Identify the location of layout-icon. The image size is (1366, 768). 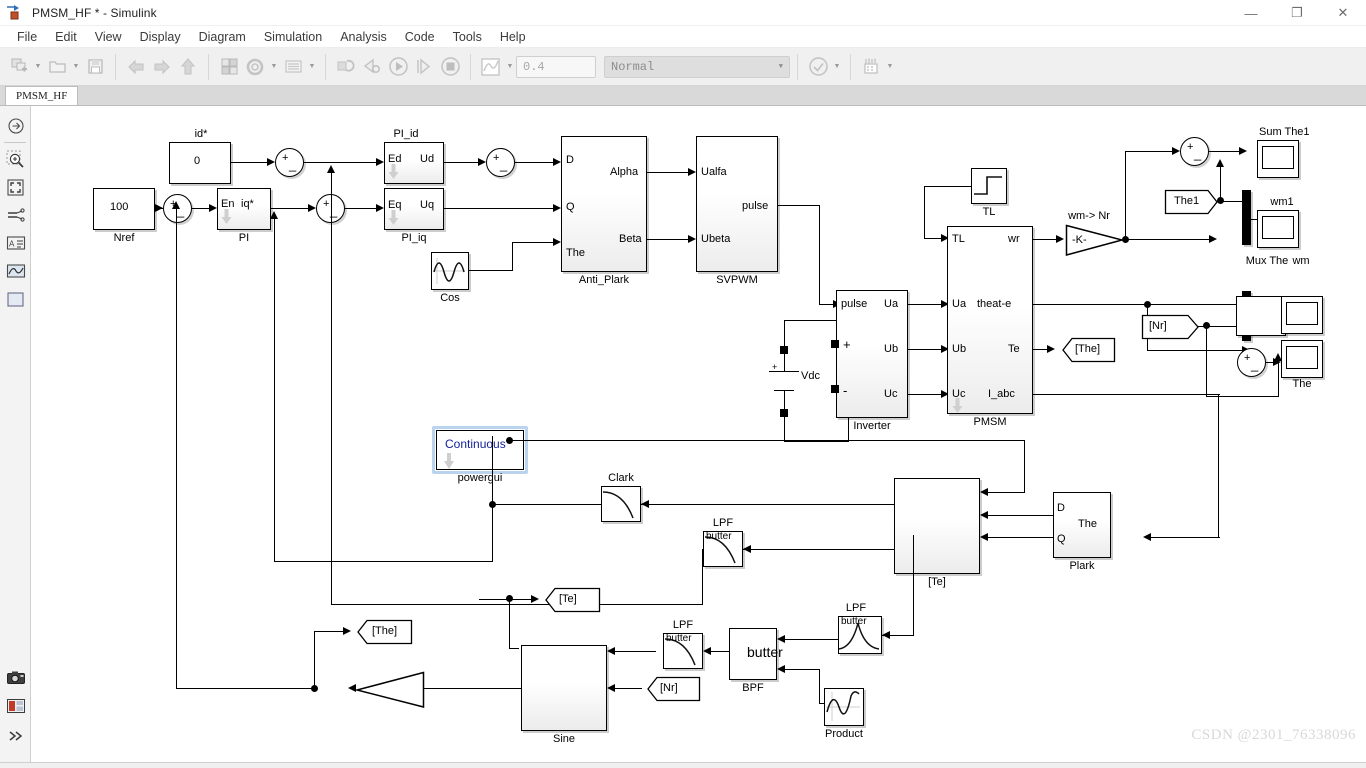
(15, 706).